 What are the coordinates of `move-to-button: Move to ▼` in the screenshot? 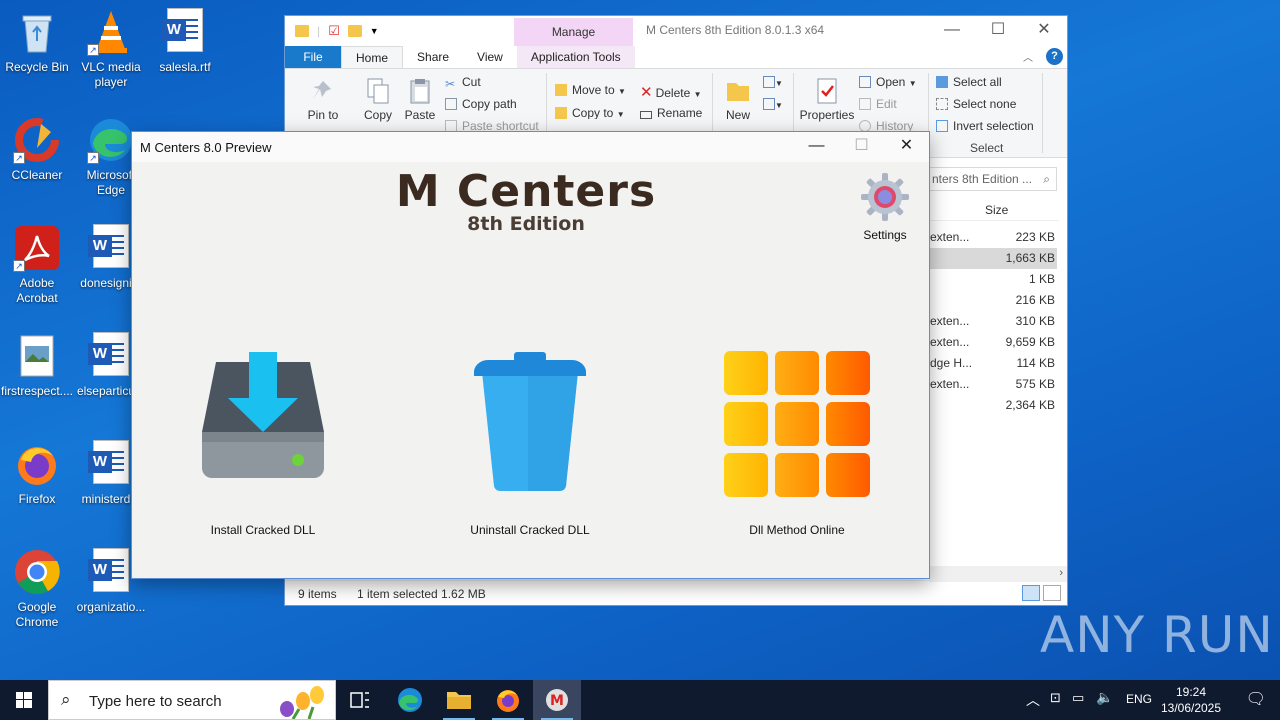 It's located at (590, 90).